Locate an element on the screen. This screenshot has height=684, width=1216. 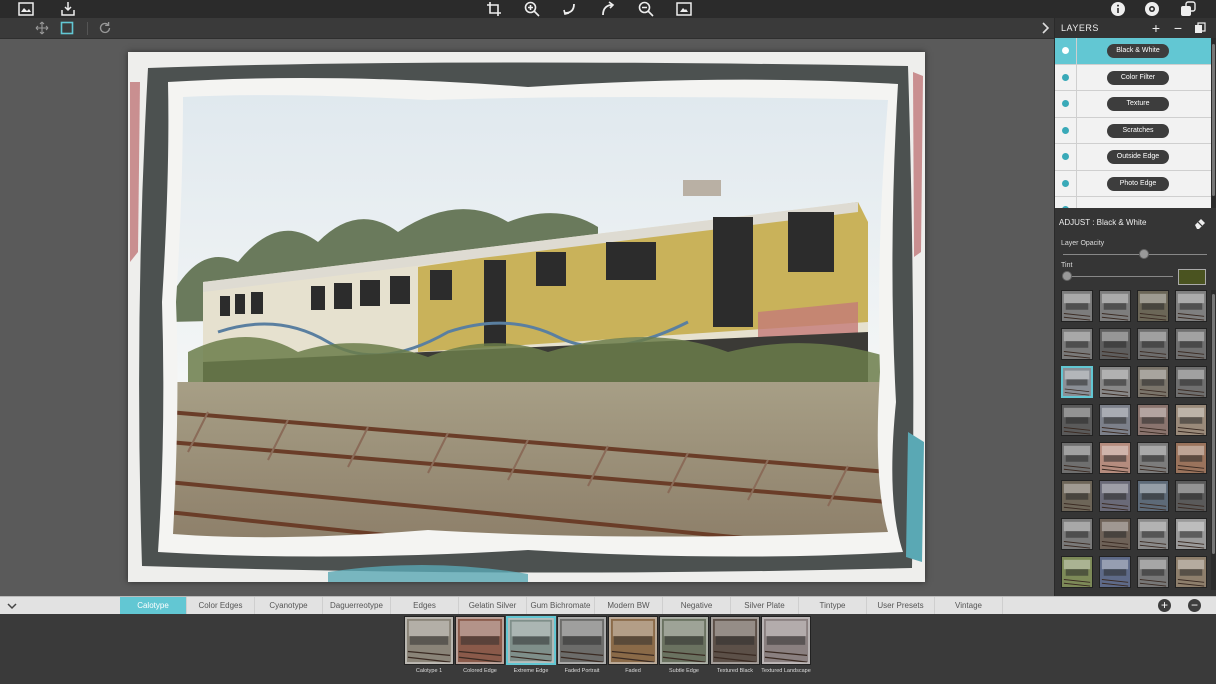
fit-screen-icon is located at coordinates (684, 9).